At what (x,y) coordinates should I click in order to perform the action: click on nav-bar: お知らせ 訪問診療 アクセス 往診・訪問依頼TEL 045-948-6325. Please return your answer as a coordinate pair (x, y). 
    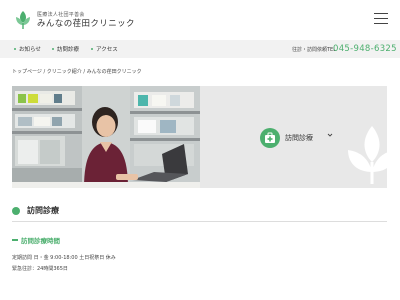
    Looking at the image, I should click on (200, 49).